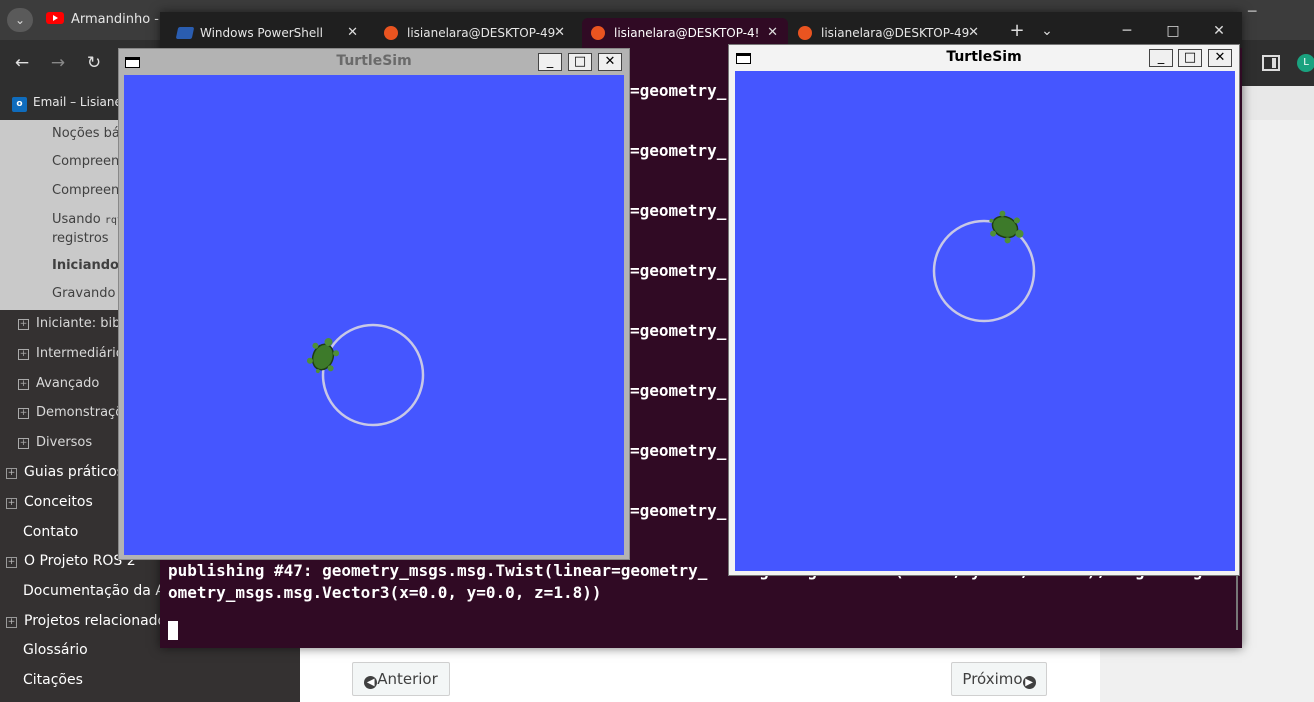 This screenshot has height=702, width=1314. I want to click on previous-button: ◀ Anterior, so click(401, 679).